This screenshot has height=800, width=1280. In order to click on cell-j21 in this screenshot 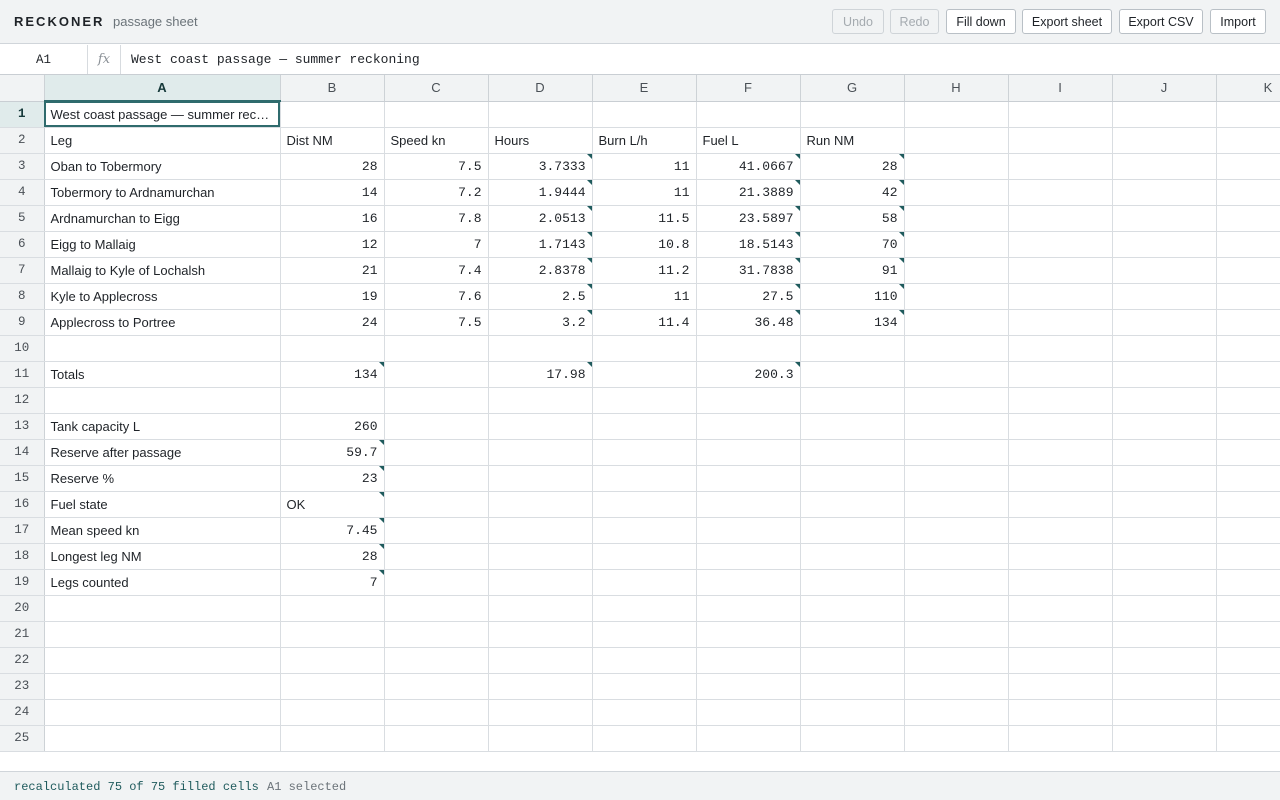, I will do `click(1164, 634)`.